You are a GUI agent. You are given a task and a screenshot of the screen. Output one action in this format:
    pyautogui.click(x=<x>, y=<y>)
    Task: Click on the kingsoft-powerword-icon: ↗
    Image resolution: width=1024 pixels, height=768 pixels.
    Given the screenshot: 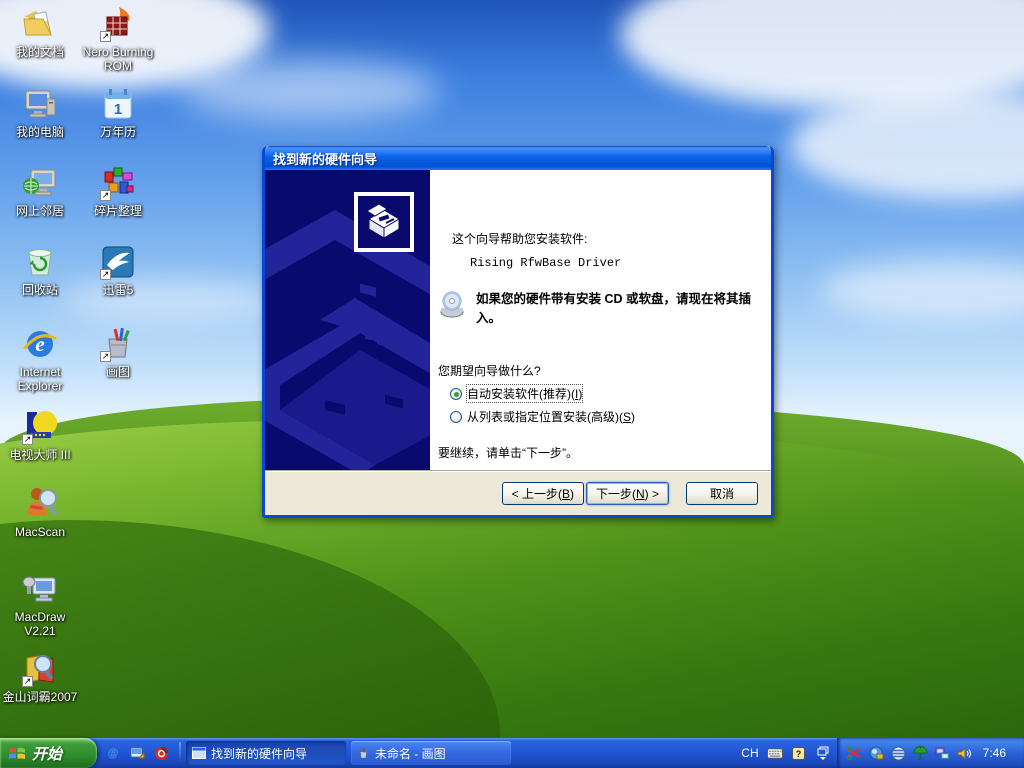 What is the action you would take?
    pyautogui.click(x=40, y=669)
    